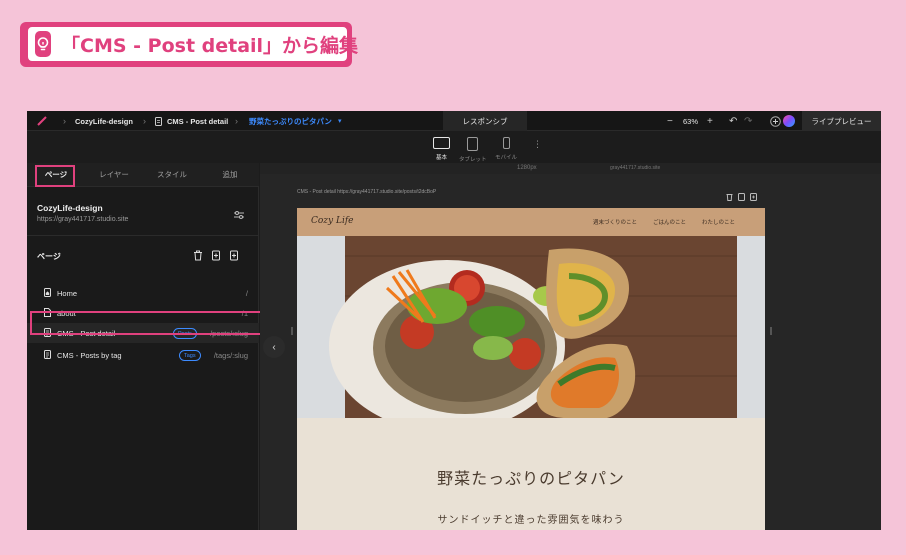  I want to click on page-item-cms-posts-by-tag: CMS - Posts by tag Tags /tags/:slug, so click(143, 355).